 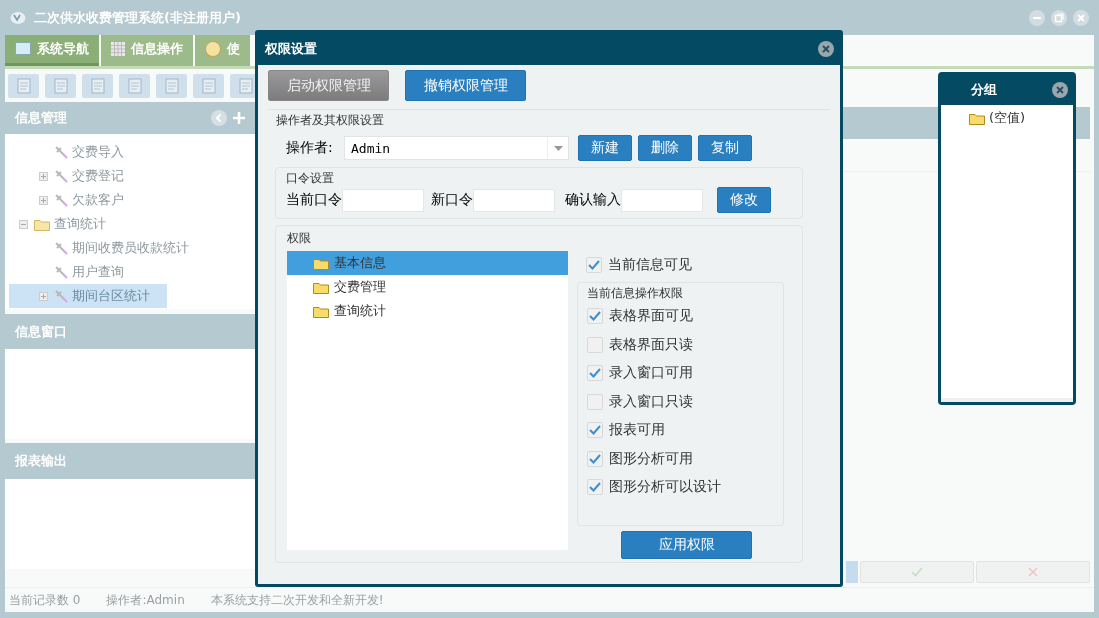 I want to click on action-button: 新建, so click(x=605, y=148).